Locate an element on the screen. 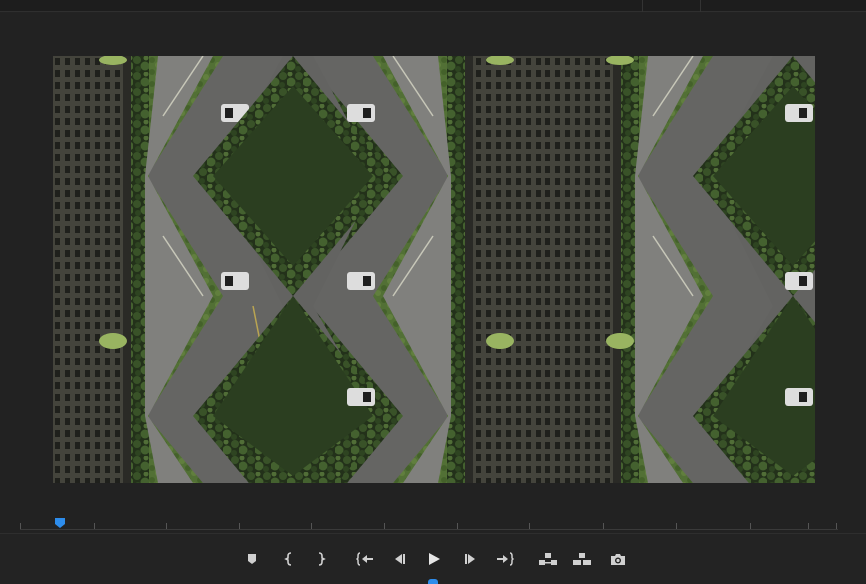 Image resolution: width=866 pixels, height=584 pixels. current-time-indicator is located at coordinates (433, 581).